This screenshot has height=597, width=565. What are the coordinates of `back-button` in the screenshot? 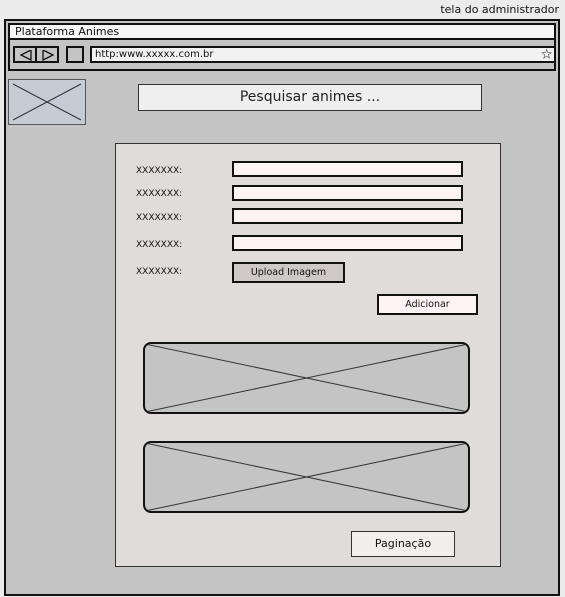 It's located at (25, 54).